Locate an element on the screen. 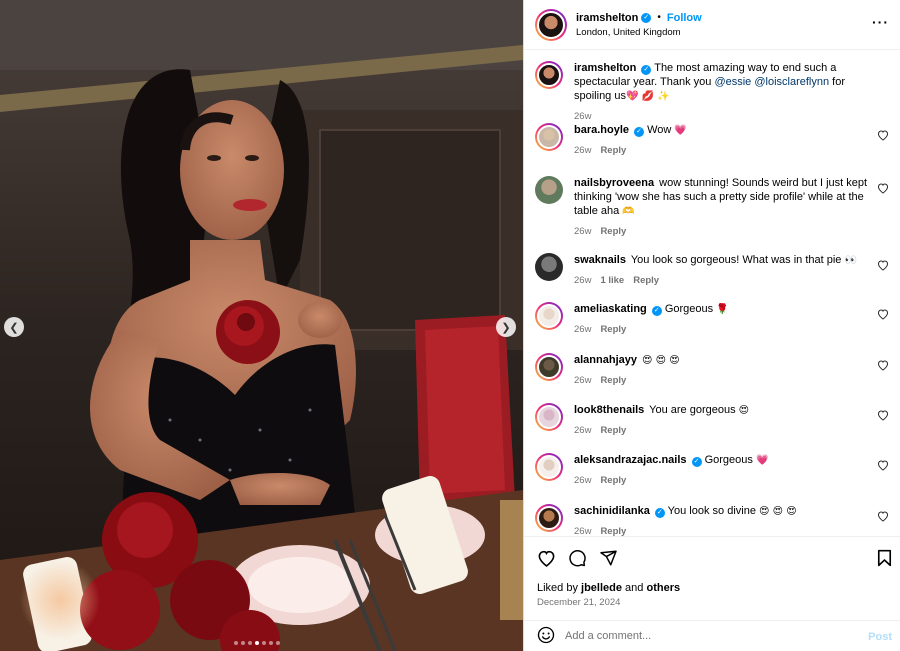 The image size is (900, 651). author-username: iramshelton is located at coordinates (607, 18).